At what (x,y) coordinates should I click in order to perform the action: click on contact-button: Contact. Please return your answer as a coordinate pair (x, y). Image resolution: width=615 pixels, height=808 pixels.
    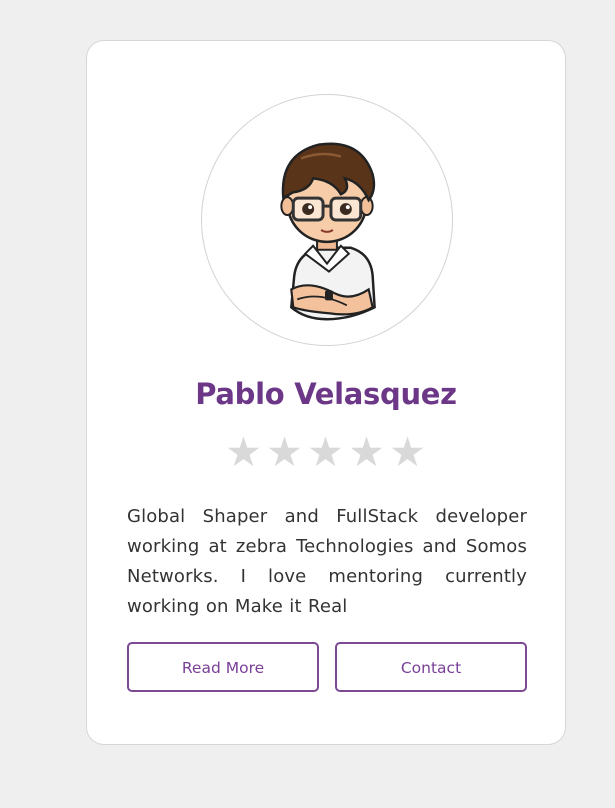
    Looking at the image, I should click on (431, 667).